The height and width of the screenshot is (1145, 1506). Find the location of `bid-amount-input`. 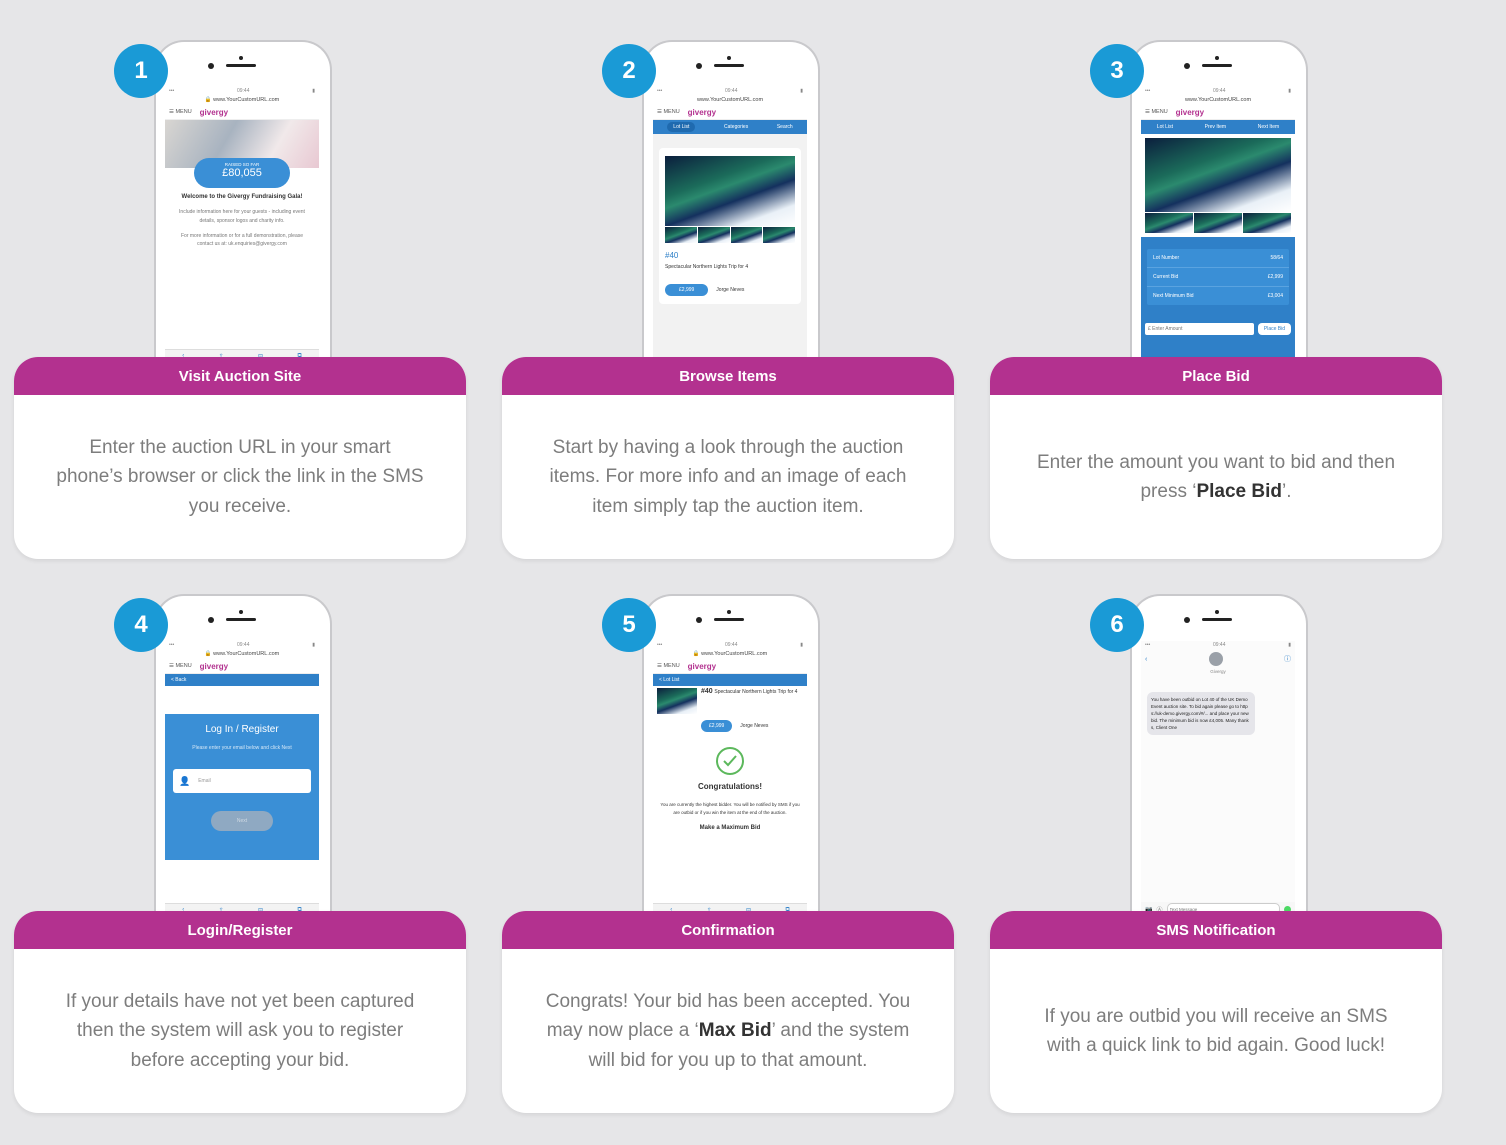

bid-amount-input is located at coordinates (1199, 329).